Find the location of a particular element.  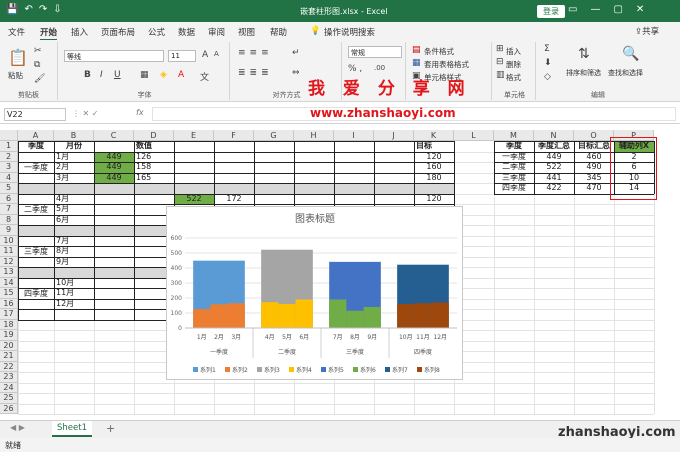

row-header: 23 is located at coordinates (9, 377).